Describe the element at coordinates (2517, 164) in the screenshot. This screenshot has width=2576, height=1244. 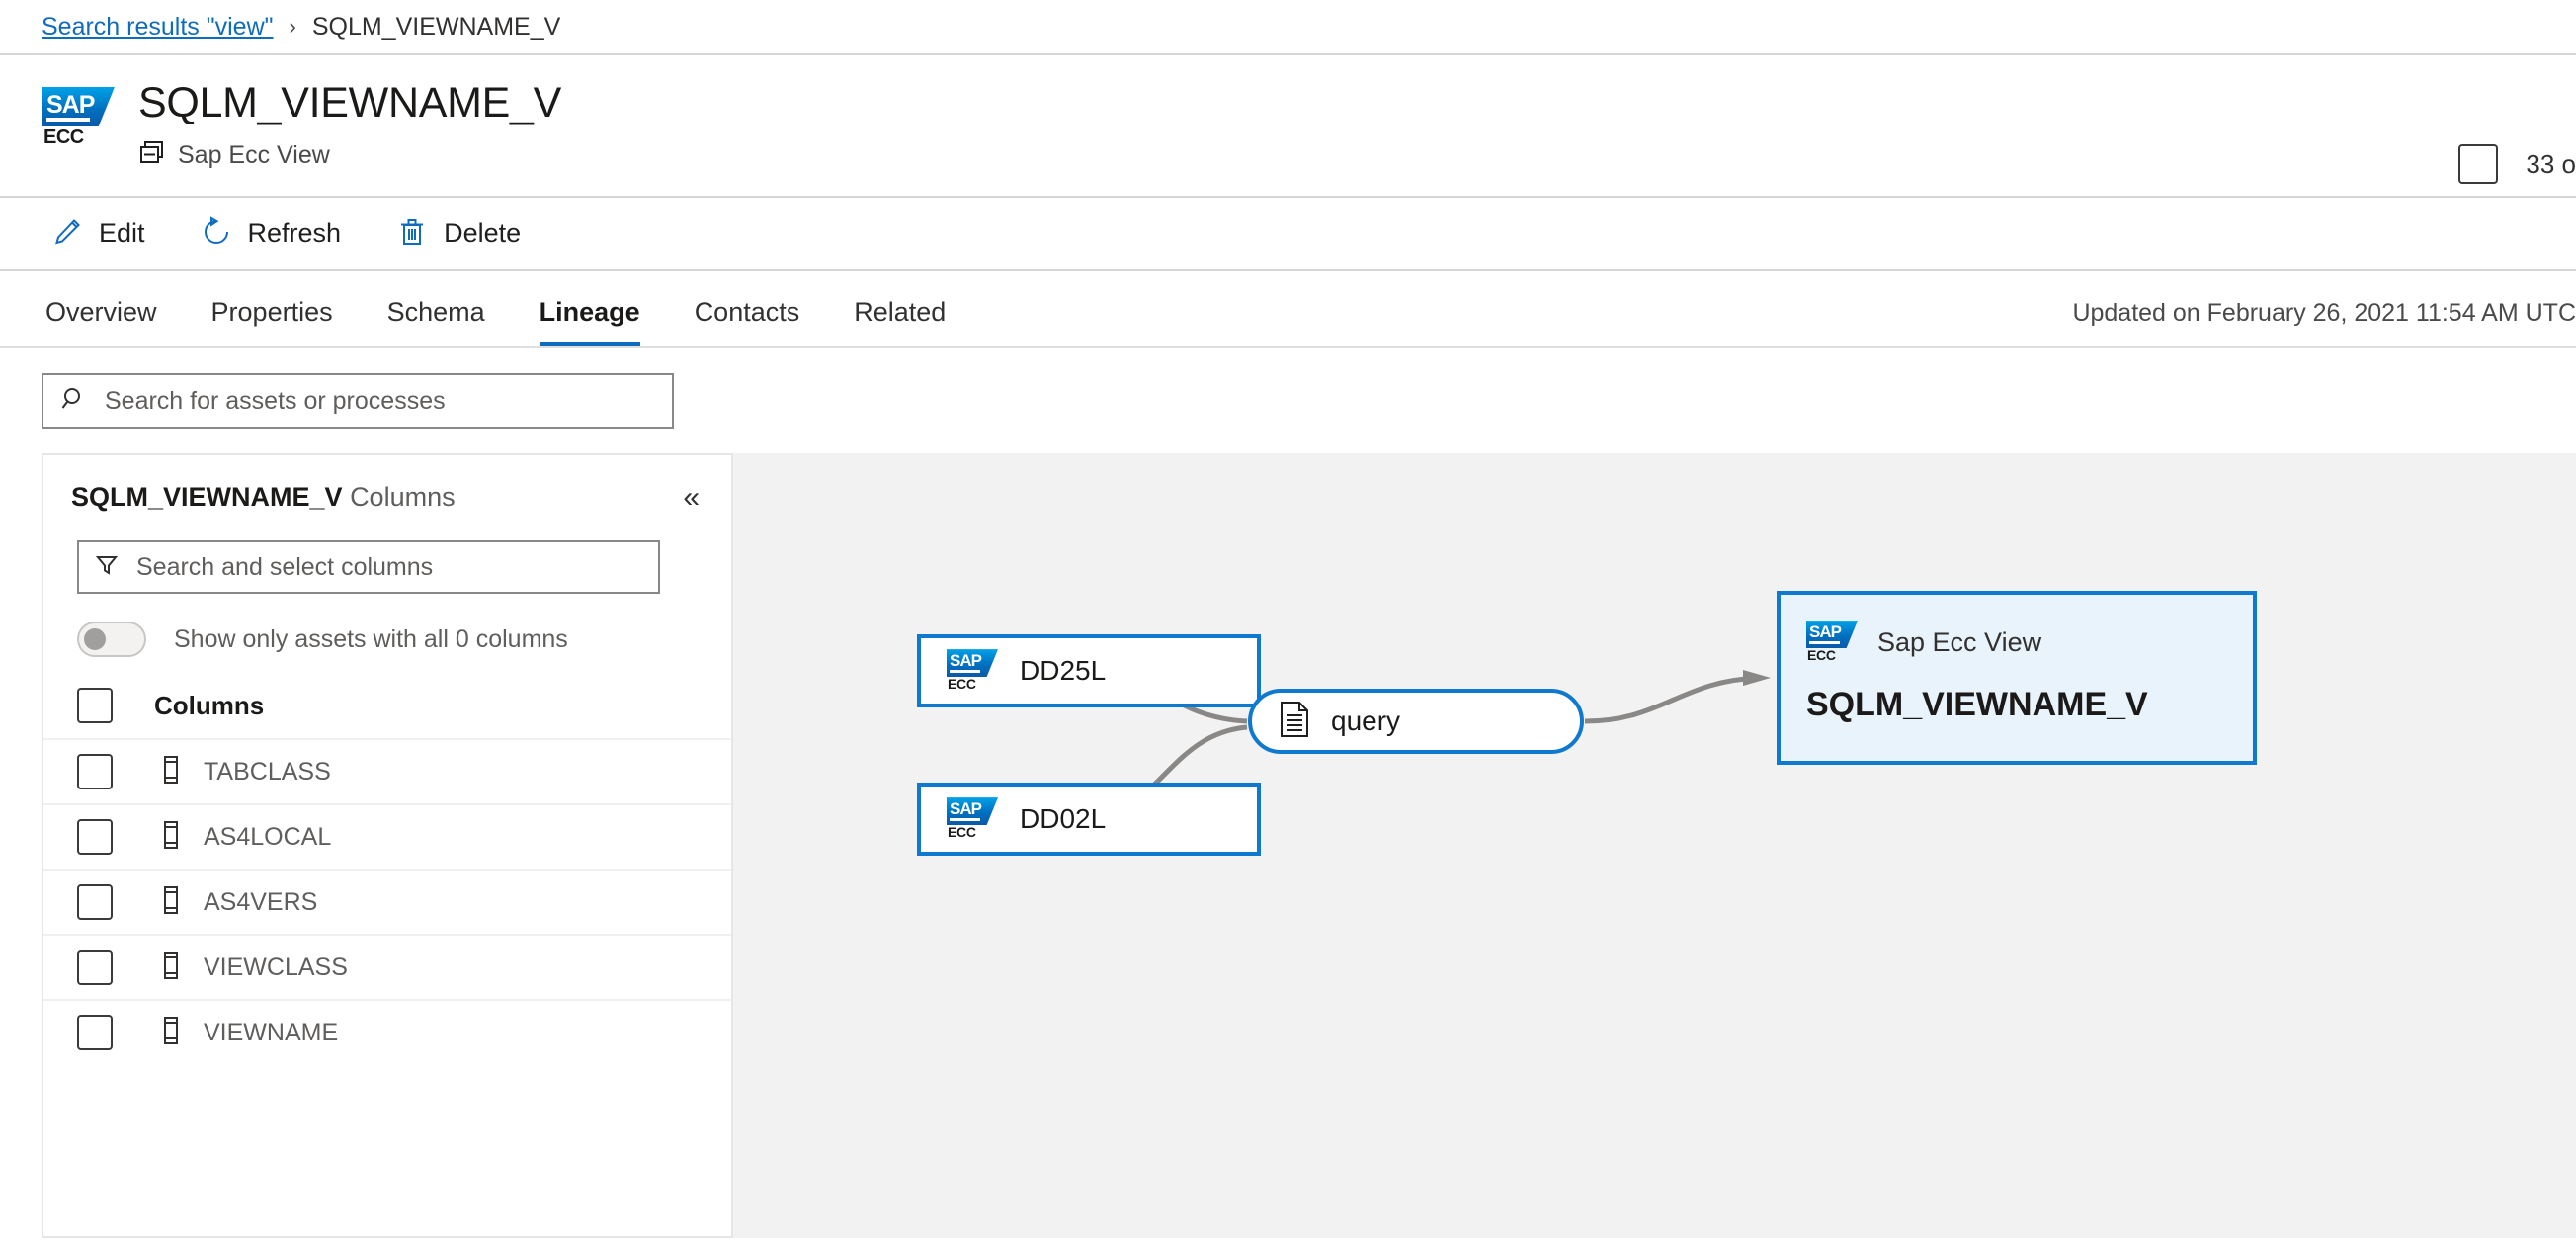
I see `header-right-area: 33 o` at that location.